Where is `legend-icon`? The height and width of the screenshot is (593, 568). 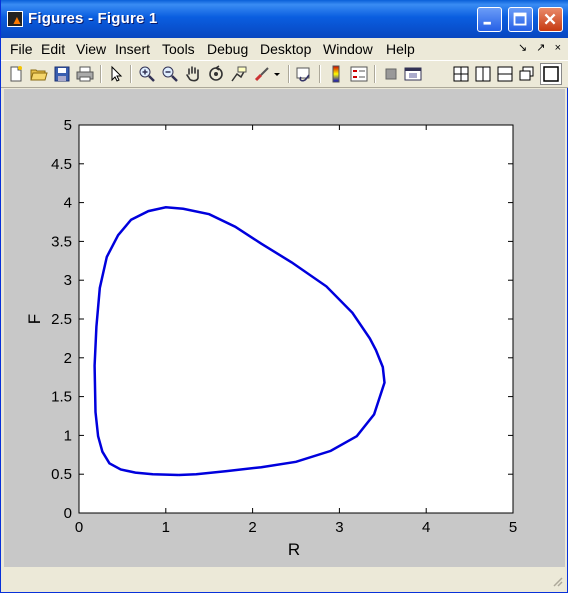
legend-icon is located at coordinates (359, 74).